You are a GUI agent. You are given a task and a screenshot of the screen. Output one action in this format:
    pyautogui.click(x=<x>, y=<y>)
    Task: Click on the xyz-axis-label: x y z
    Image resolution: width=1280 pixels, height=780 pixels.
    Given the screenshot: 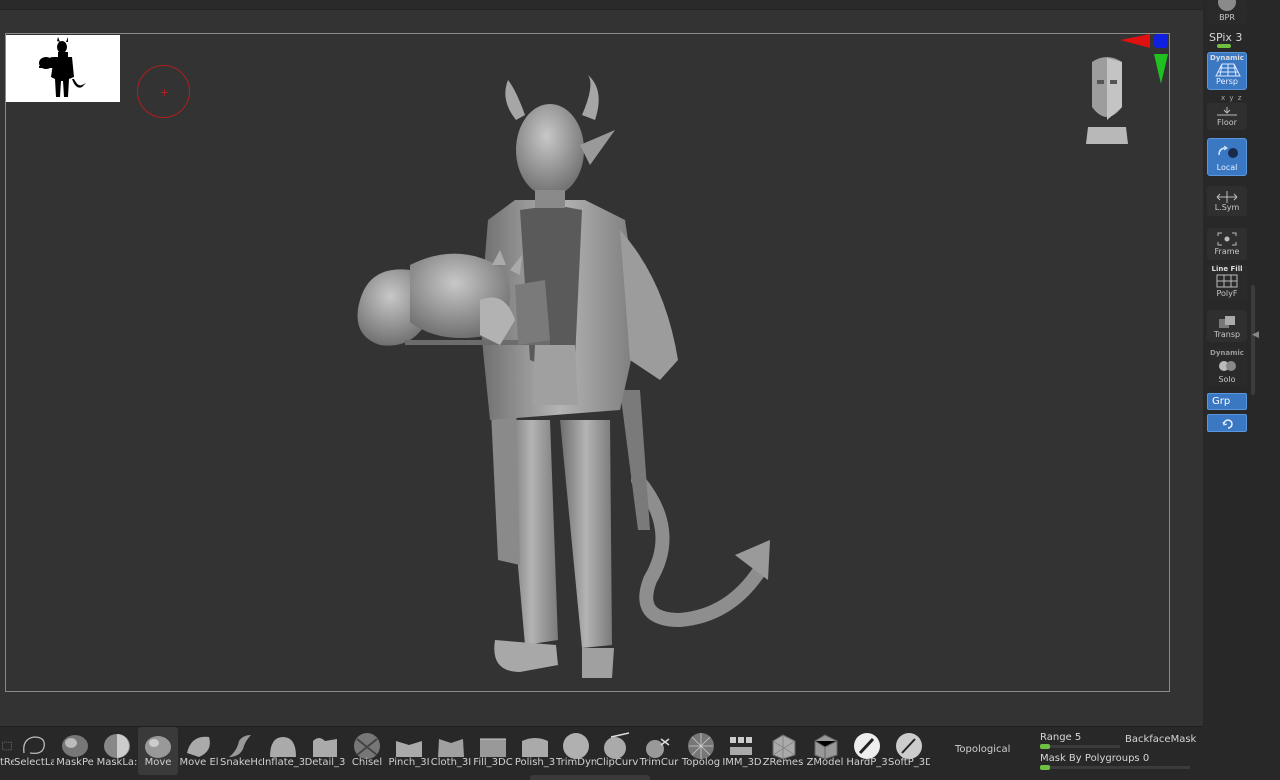 What is the action you would take?
    pyautogui.click(x=1232, y=98)
    